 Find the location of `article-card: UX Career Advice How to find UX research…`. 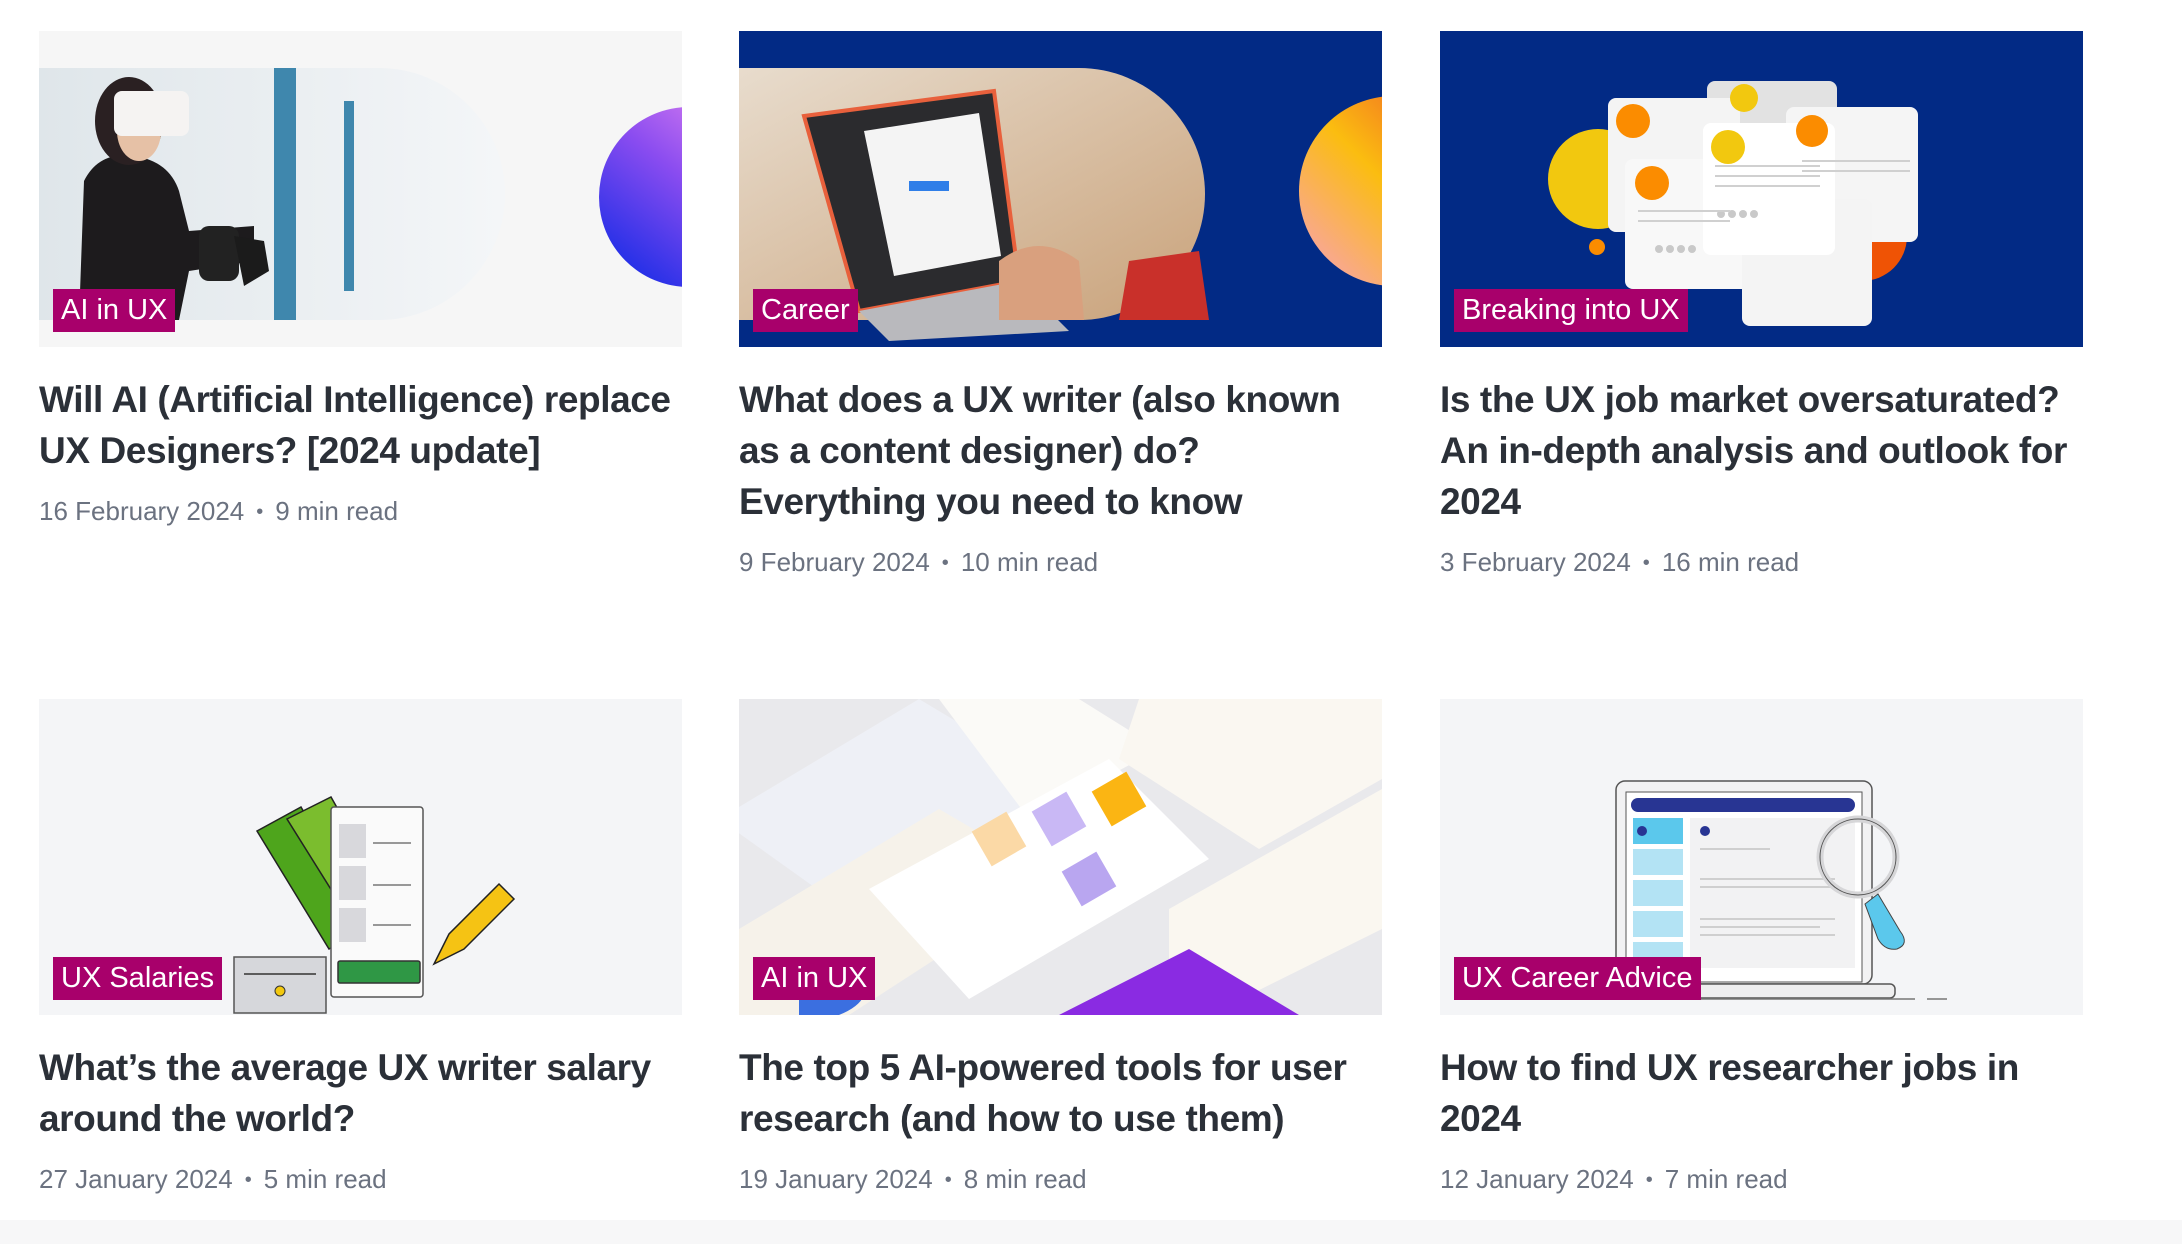

article-card: UX Career Advice How to find UX research… is located at coordinates (1761, 948).